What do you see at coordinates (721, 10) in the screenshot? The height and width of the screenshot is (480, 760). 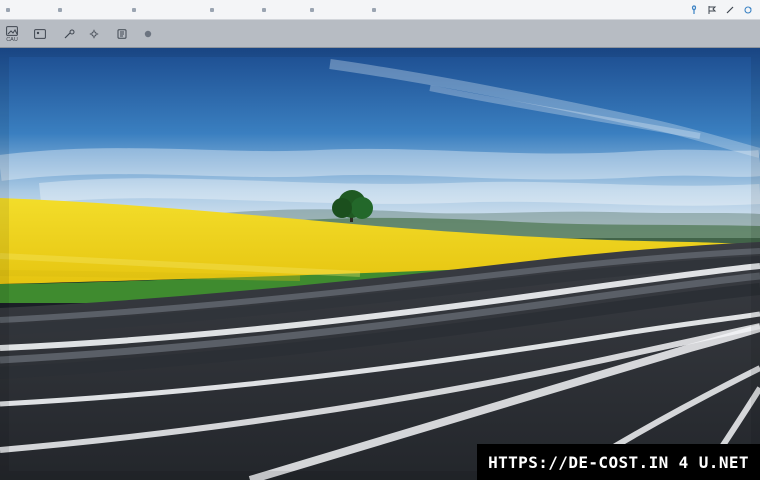 I see `top-right-controls` at bounding box center [721, 10].